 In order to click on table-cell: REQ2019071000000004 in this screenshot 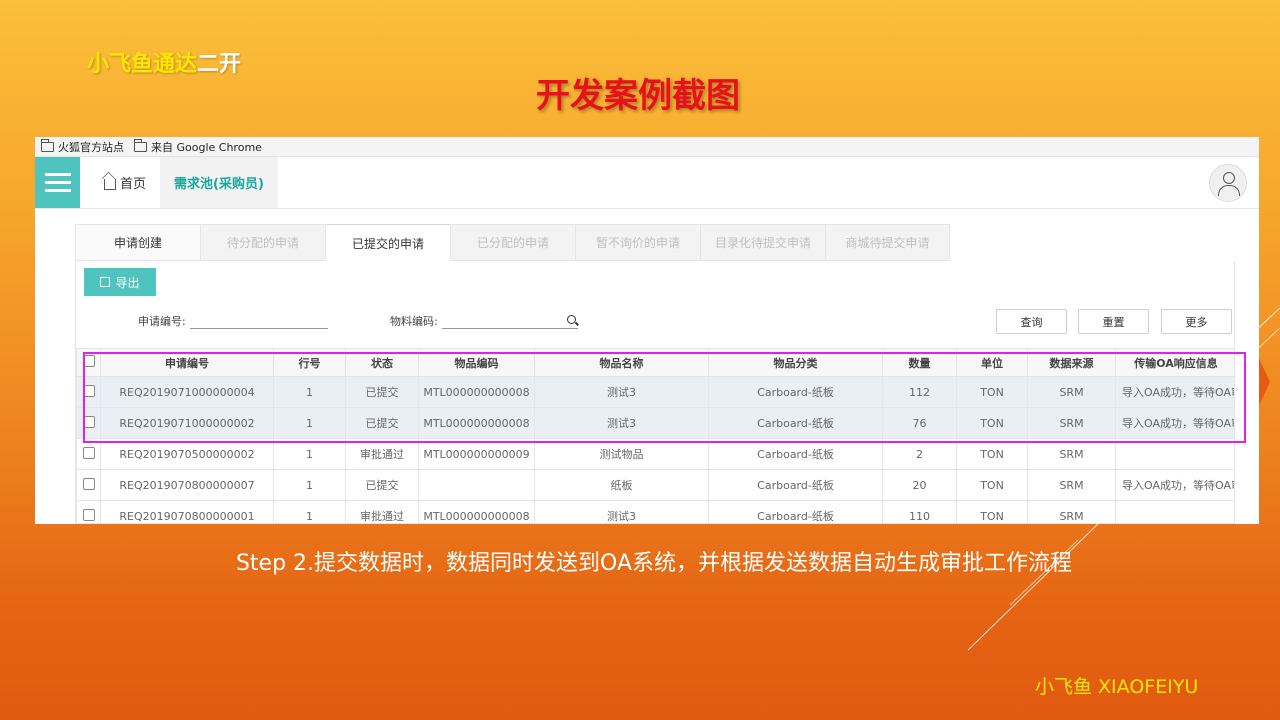, I will do `click(187, 392)`.